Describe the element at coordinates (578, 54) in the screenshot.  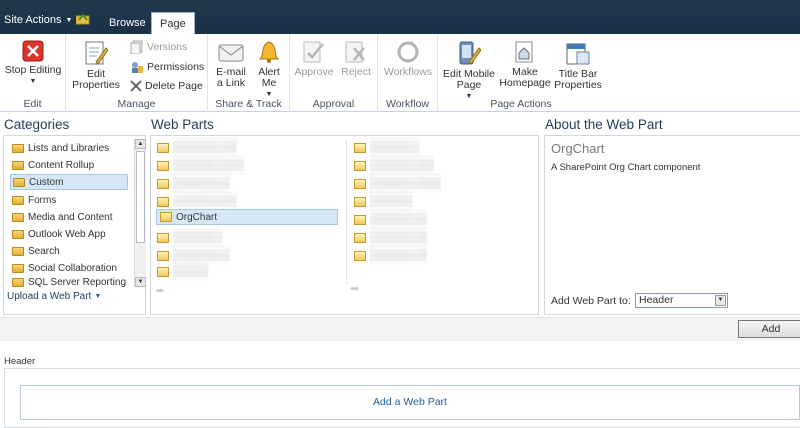
I see `title-bar-icon` at that location.